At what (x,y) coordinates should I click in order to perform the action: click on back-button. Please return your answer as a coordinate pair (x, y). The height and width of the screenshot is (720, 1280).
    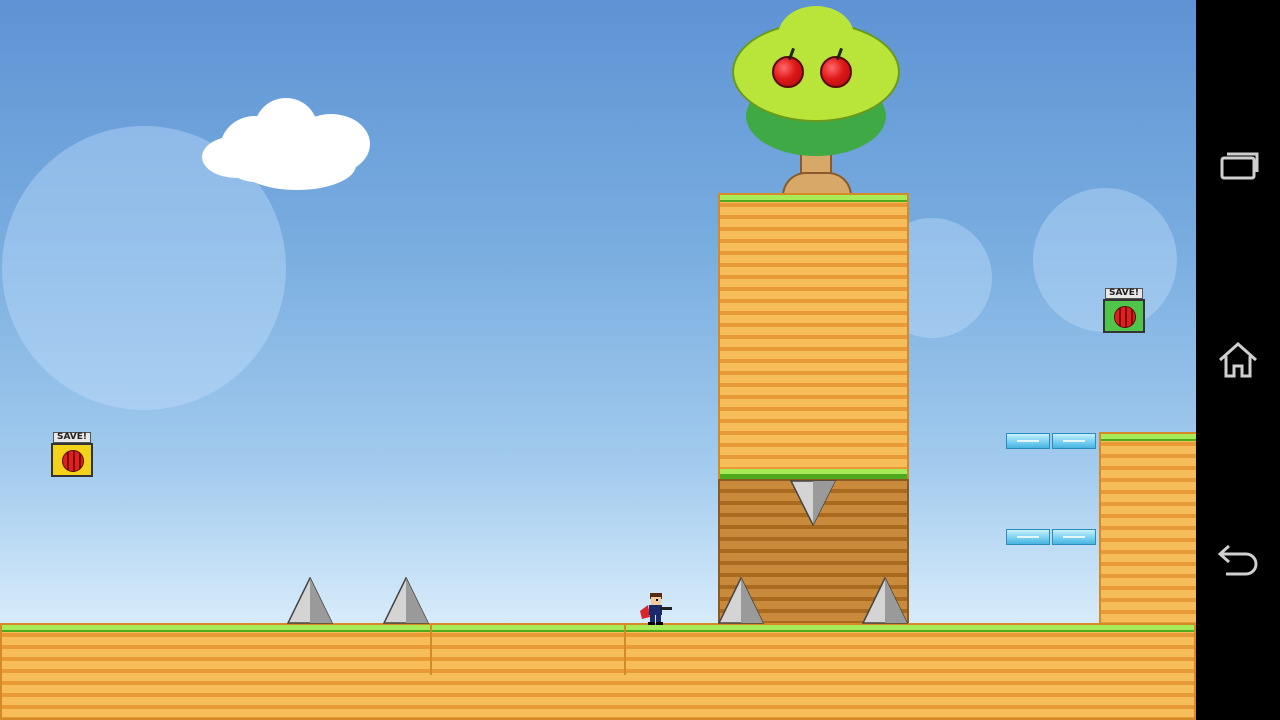
    Looking at the image, I should click on (1238, 561).